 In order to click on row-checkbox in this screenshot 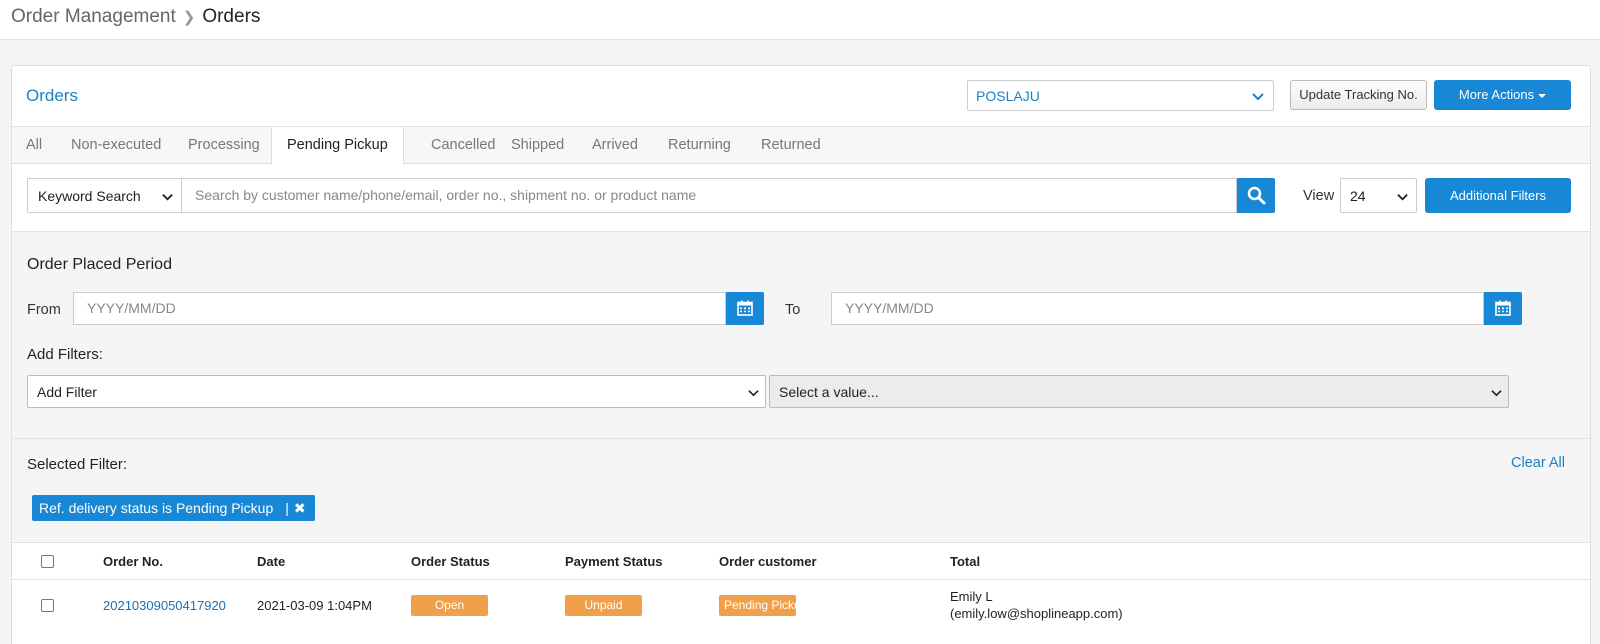, I will do `click(47, 605)`.